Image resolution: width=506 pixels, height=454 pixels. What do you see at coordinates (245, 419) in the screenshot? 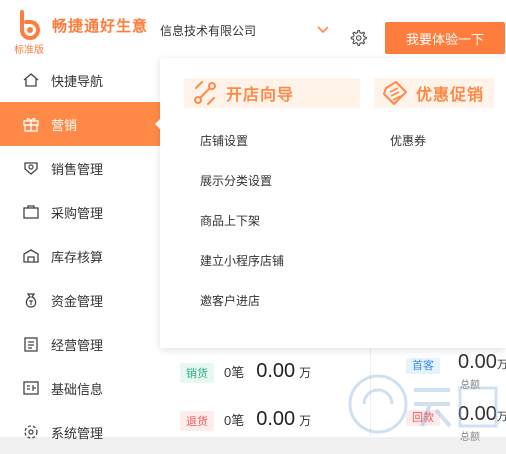
I see `returns-row: 退货 0笔 0.00 万` at bounding box center [245, 419].